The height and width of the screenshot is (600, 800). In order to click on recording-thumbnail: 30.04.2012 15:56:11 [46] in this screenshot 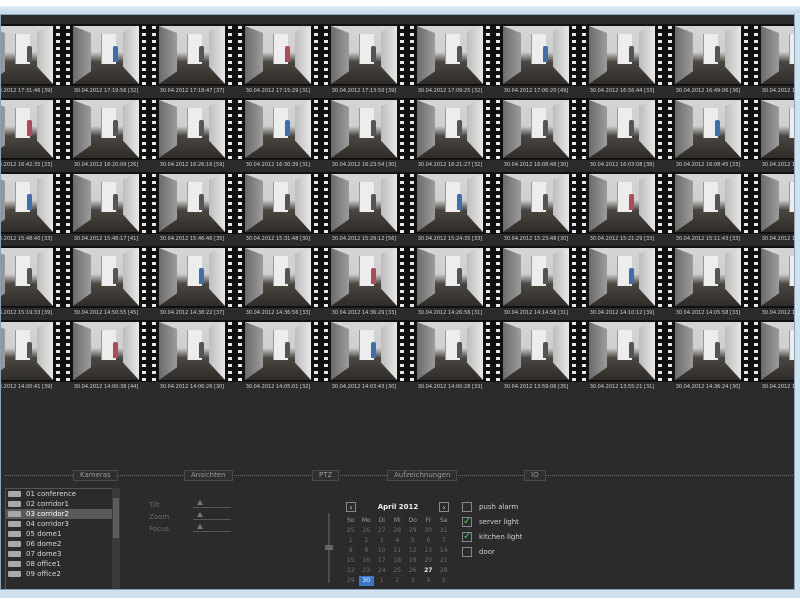, I will do `click(772, 134)`.